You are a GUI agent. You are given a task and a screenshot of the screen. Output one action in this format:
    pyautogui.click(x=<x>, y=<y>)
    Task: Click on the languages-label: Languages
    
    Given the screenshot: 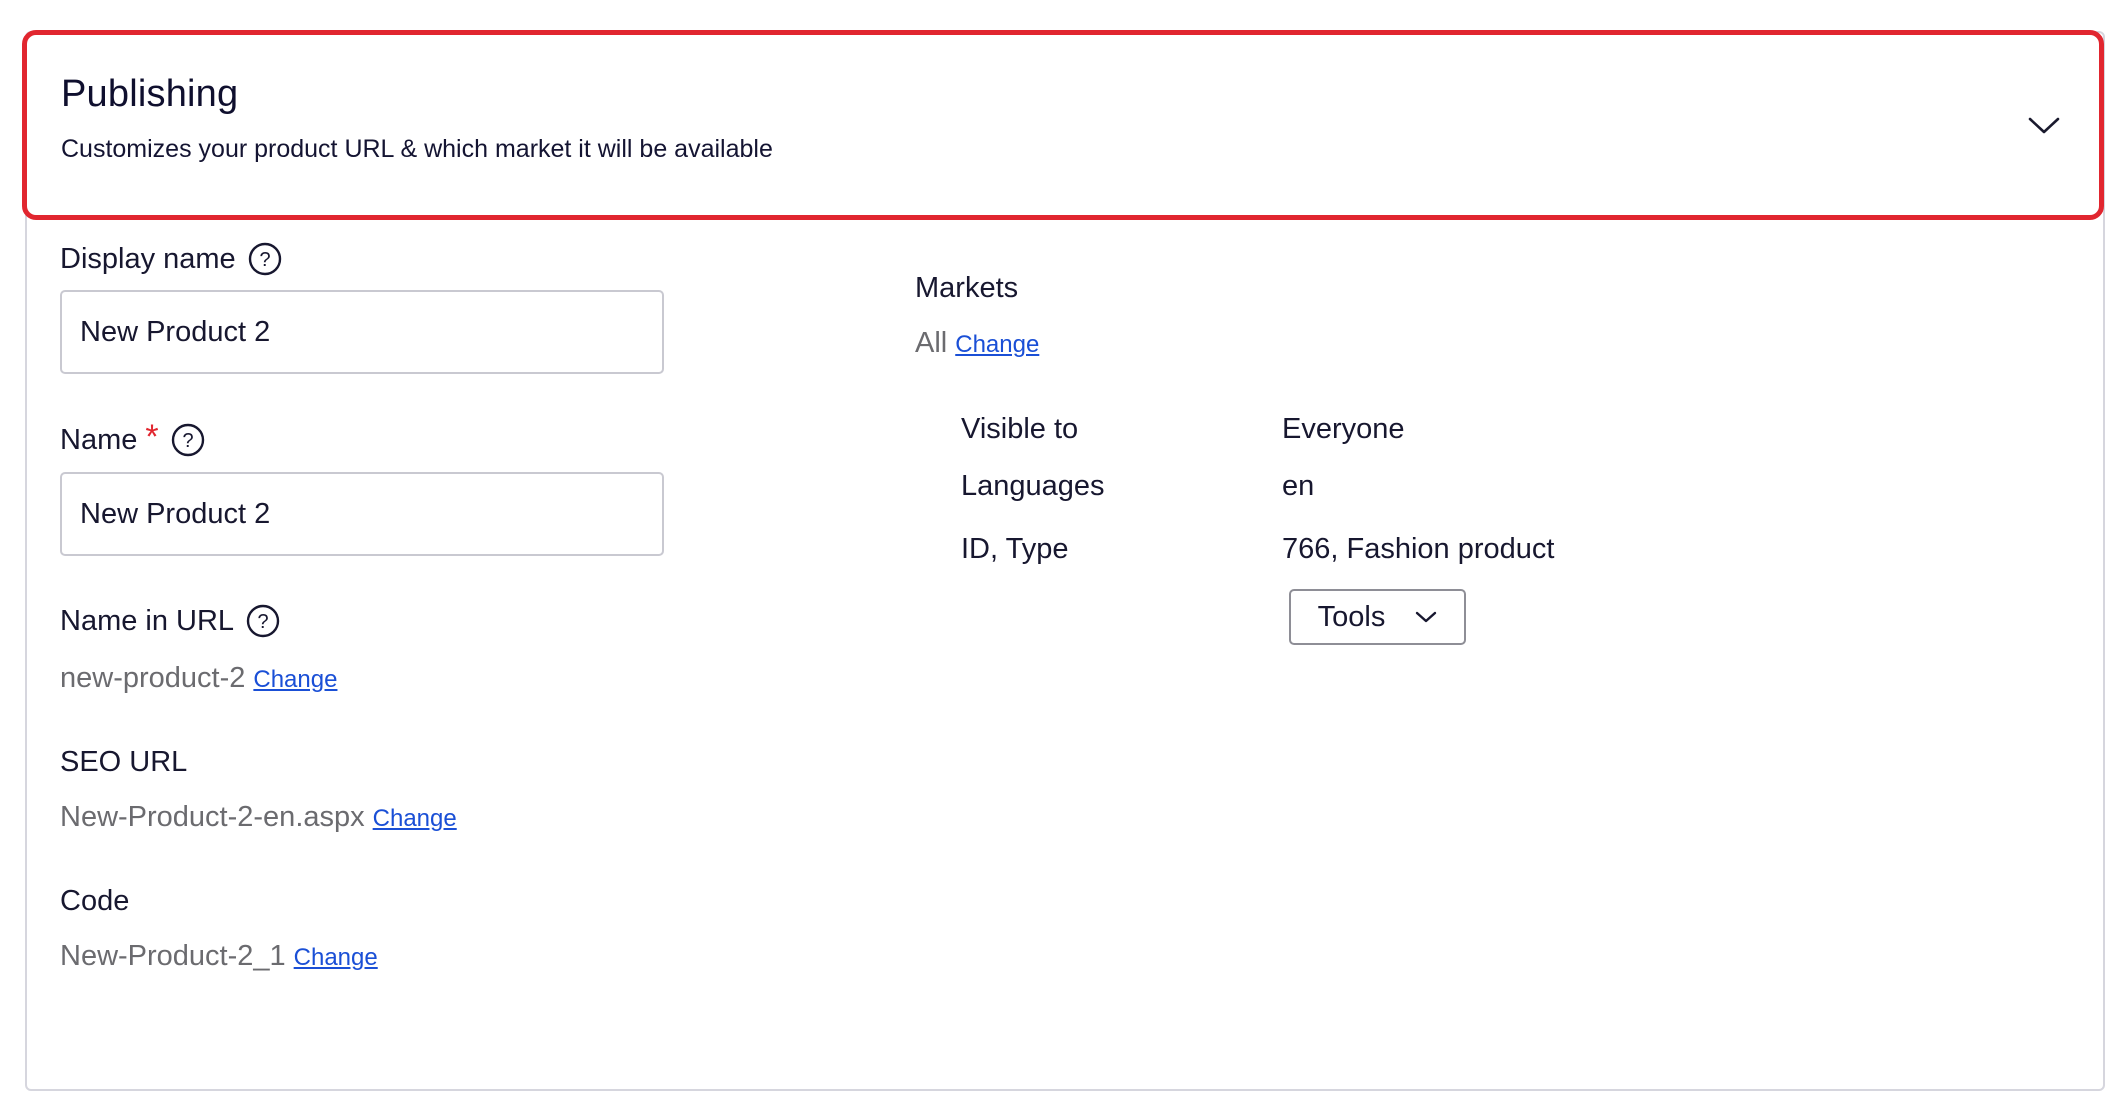 What is the action you would take?
    pyautogui.click(x=1033, y=486)
    